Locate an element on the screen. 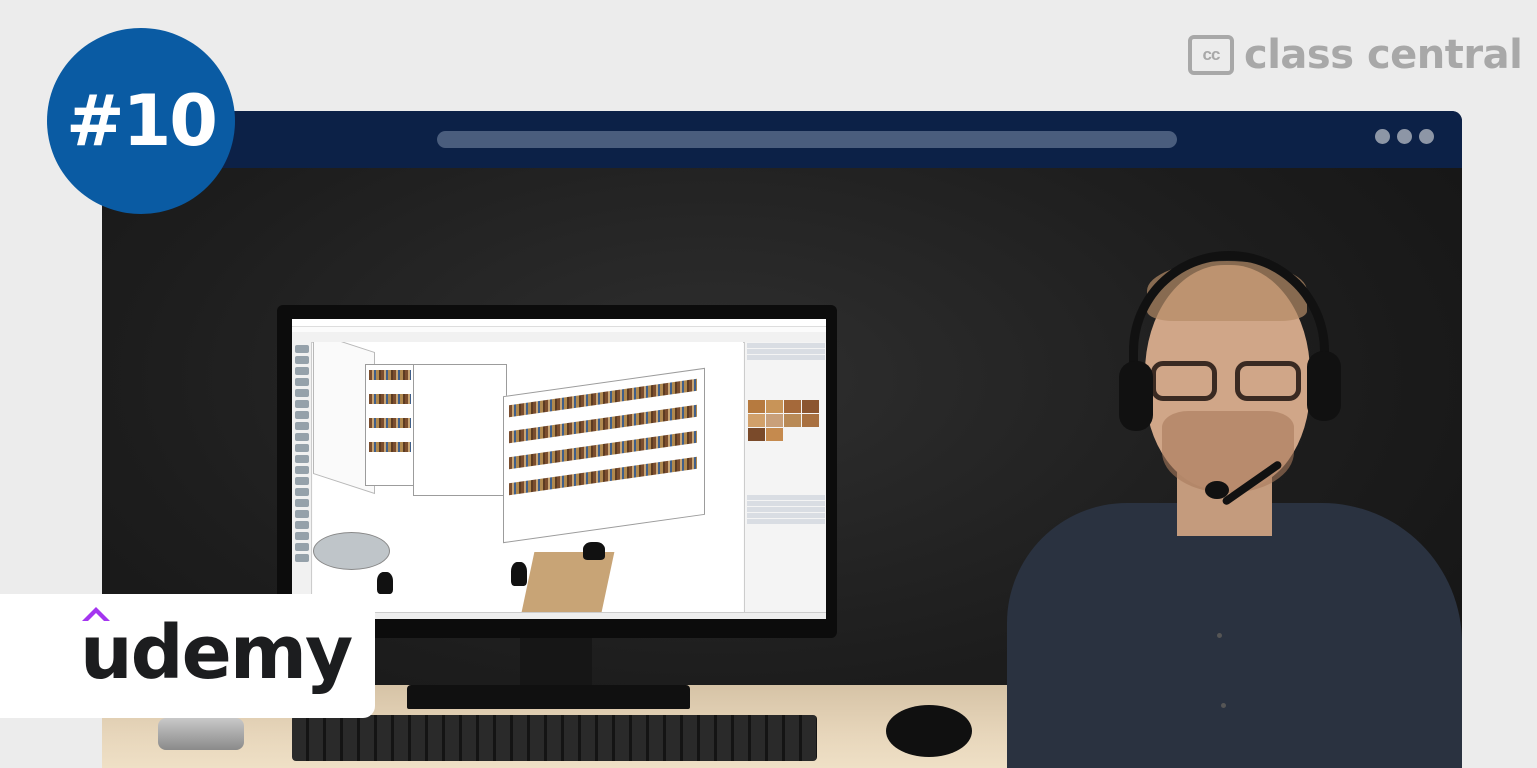 This screenshot has width=1537, height=768. round-table is located at coordinates (351, 551).